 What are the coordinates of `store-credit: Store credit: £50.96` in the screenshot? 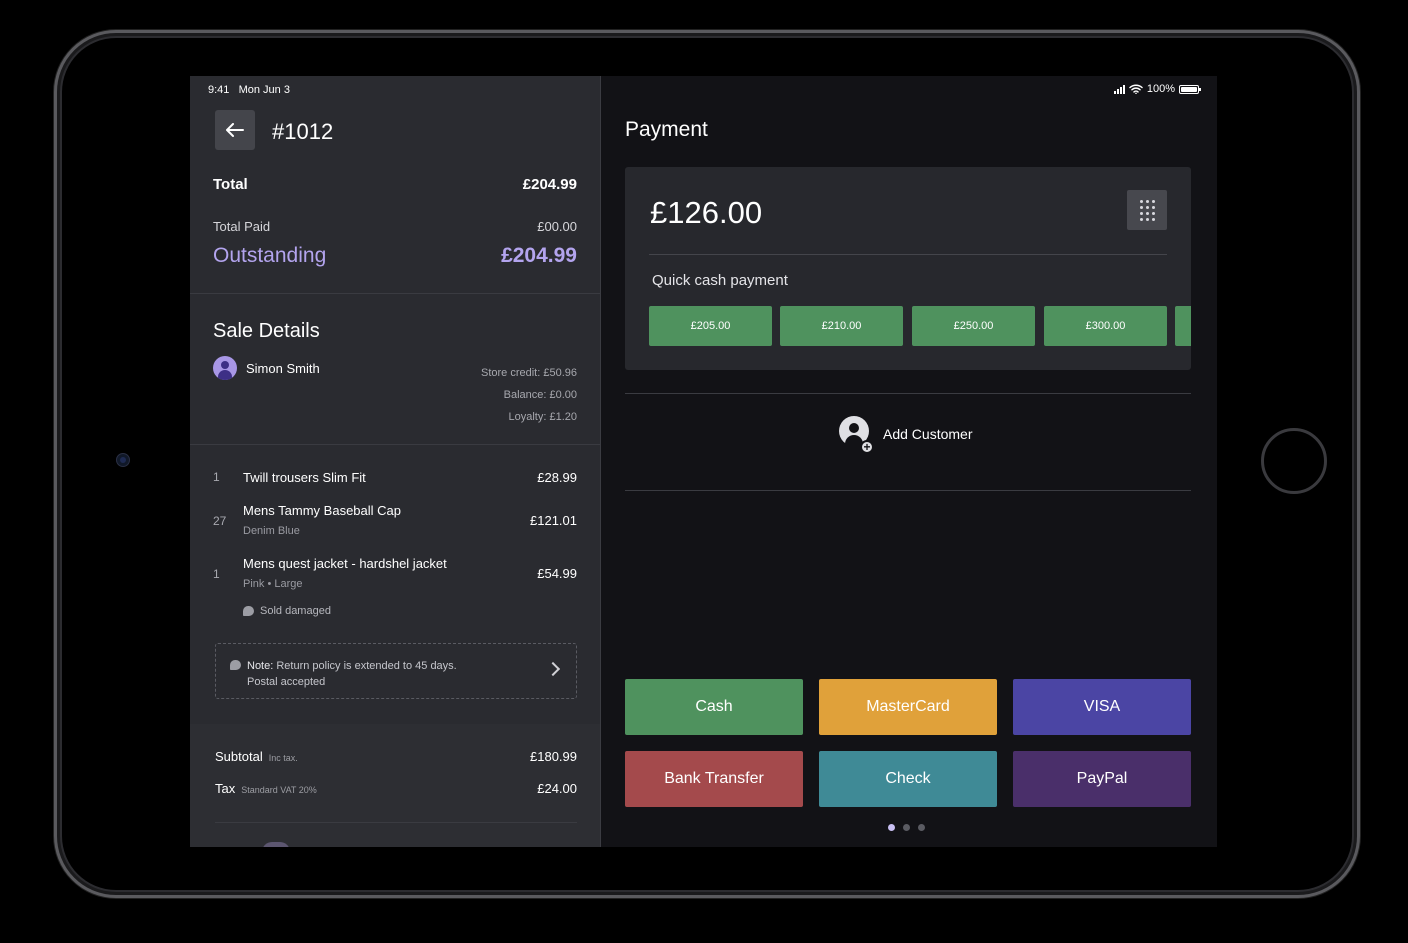 It's located at (528, 373).